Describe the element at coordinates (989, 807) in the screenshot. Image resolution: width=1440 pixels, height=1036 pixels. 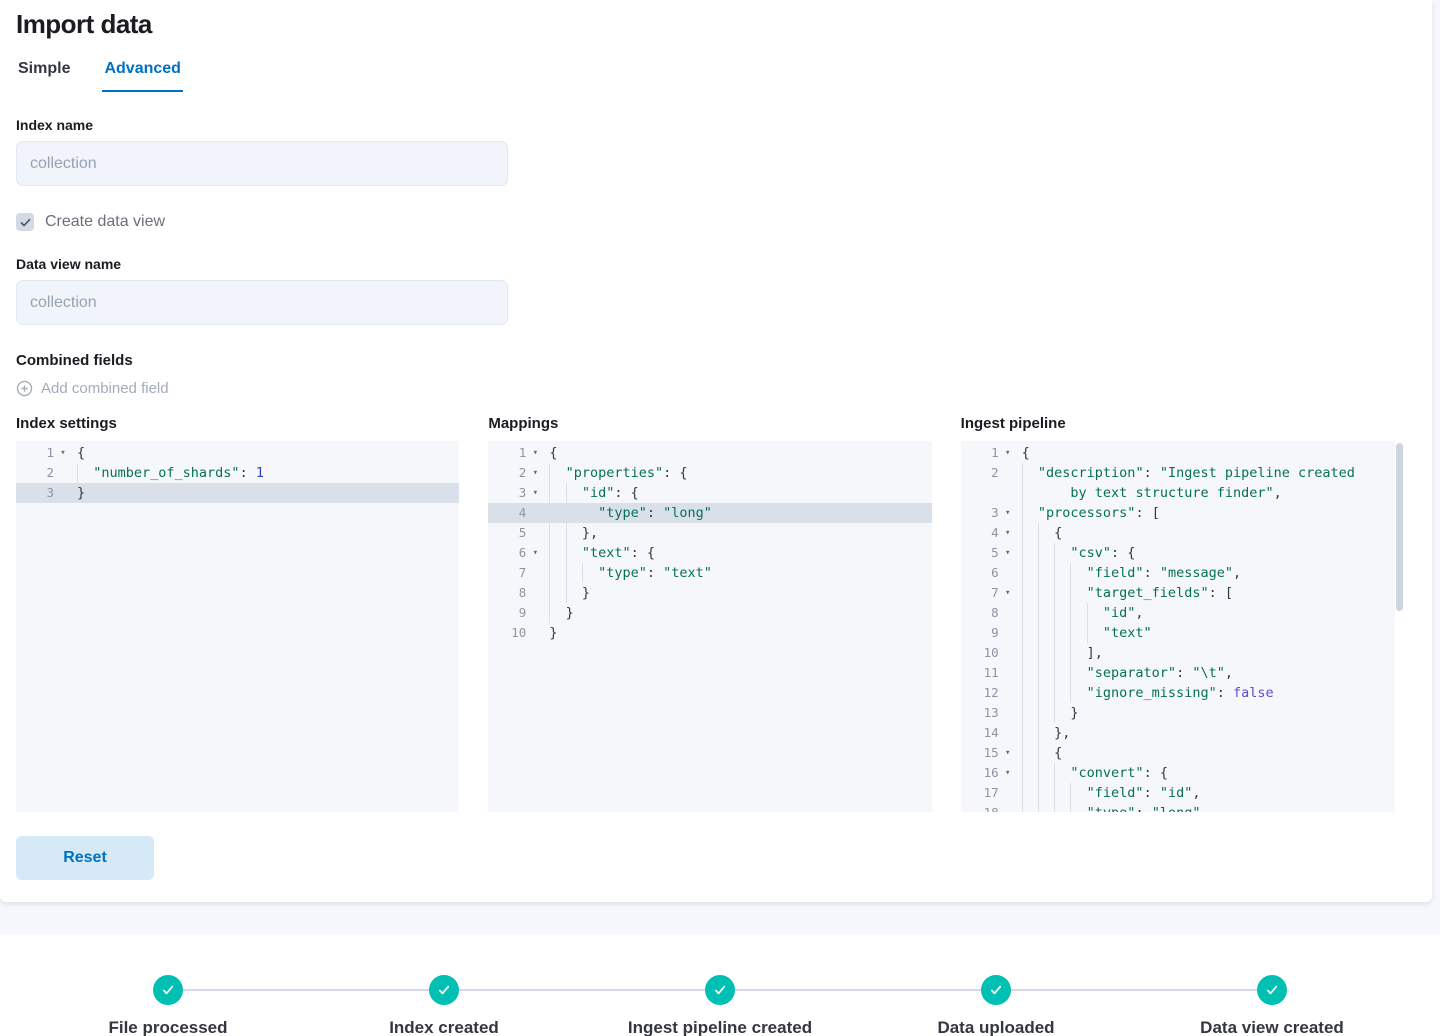
I see `line-gutter: 18` at that location.